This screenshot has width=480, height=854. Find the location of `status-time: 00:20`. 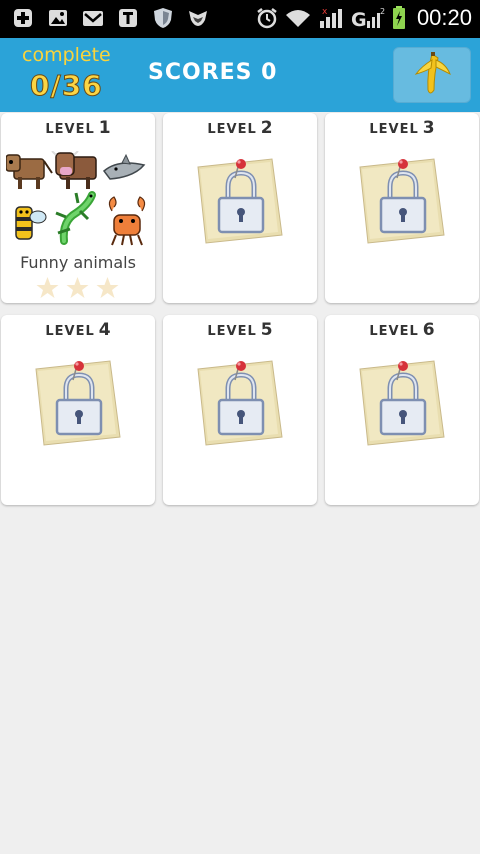

status-time: 00:20 is located at coordinates (444, 17).